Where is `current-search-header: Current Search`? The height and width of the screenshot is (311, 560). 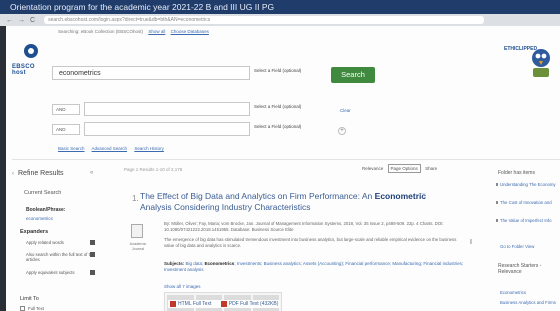
current-search-header: Current Search is located at coordinates (42, 193).